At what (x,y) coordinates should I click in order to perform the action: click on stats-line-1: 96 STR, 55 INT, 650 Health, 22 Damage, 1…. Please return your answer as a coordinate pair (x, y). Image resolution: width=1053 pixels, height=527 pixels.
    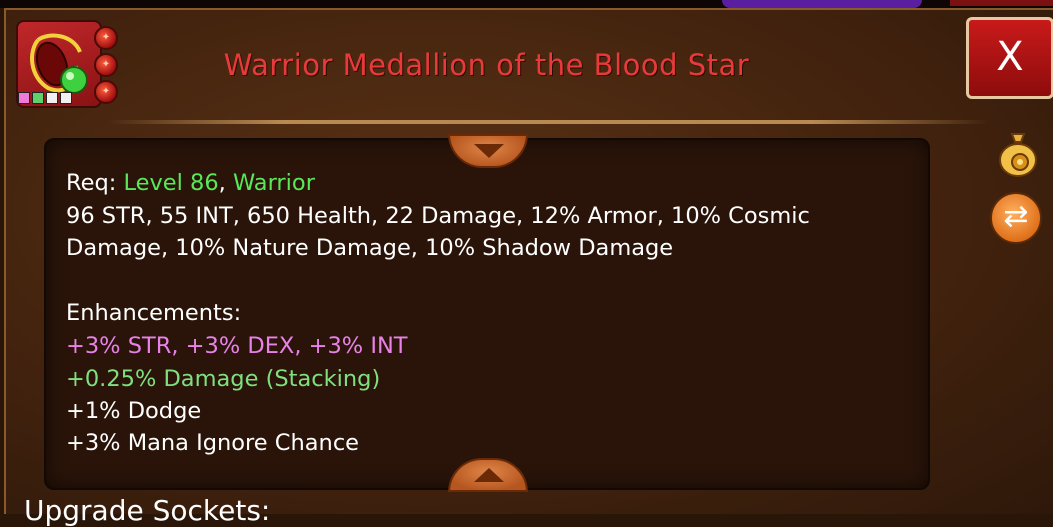
    Looking at the image, I should click on (438, 216).